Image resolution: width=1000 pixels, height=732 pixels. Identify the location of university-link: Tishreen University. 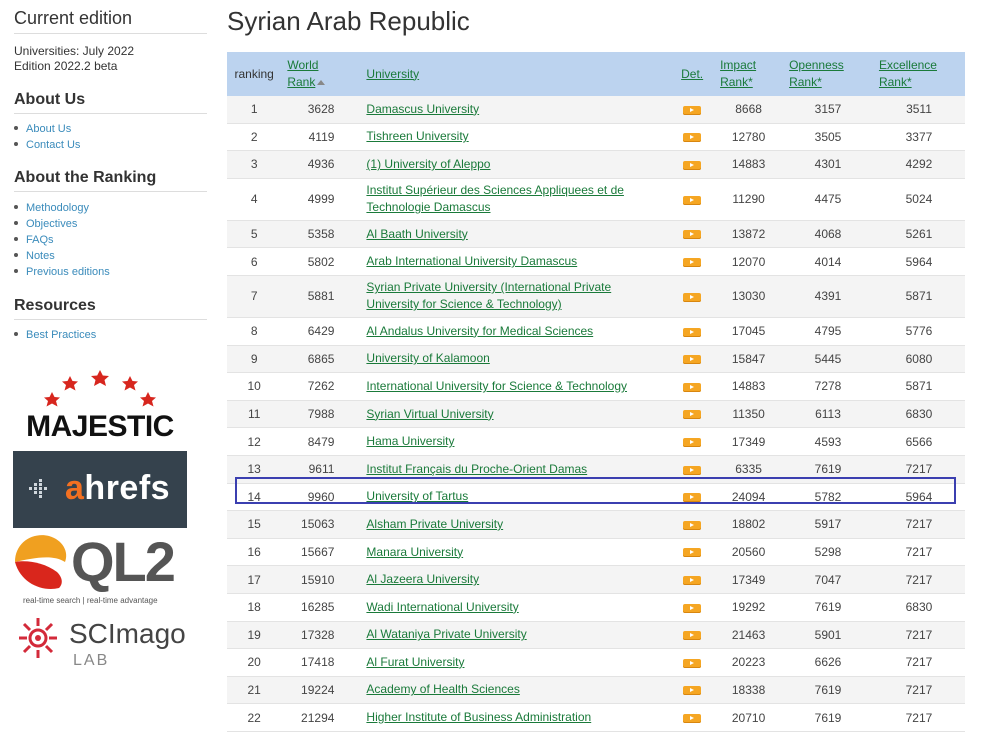
(417, 136).